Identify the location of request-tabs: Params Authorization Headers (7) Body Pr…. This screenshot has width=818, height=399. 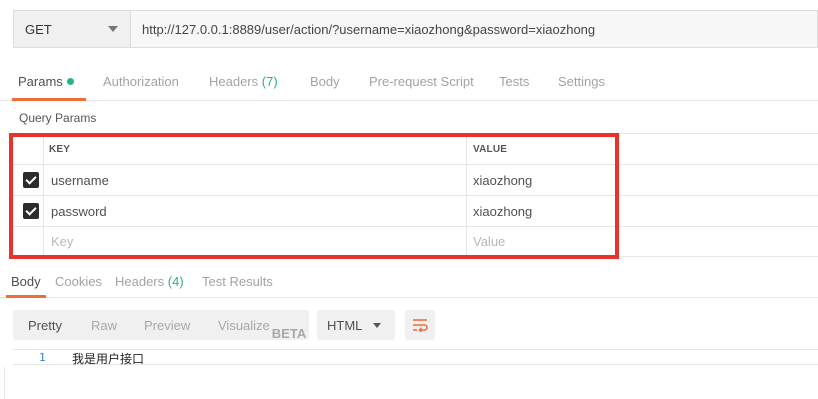
(409, 82).